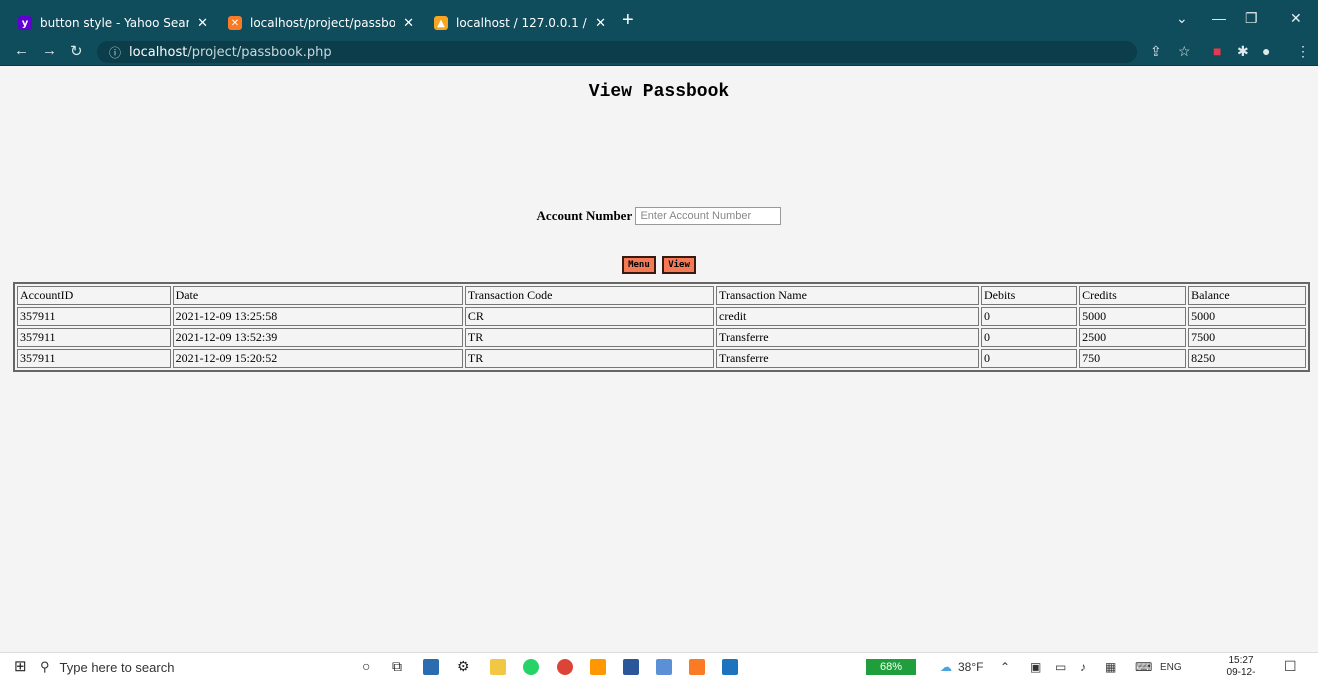 The image size is (1318, 680). I want to click on clock-date: 09-12-2021, so click(1241, 673).